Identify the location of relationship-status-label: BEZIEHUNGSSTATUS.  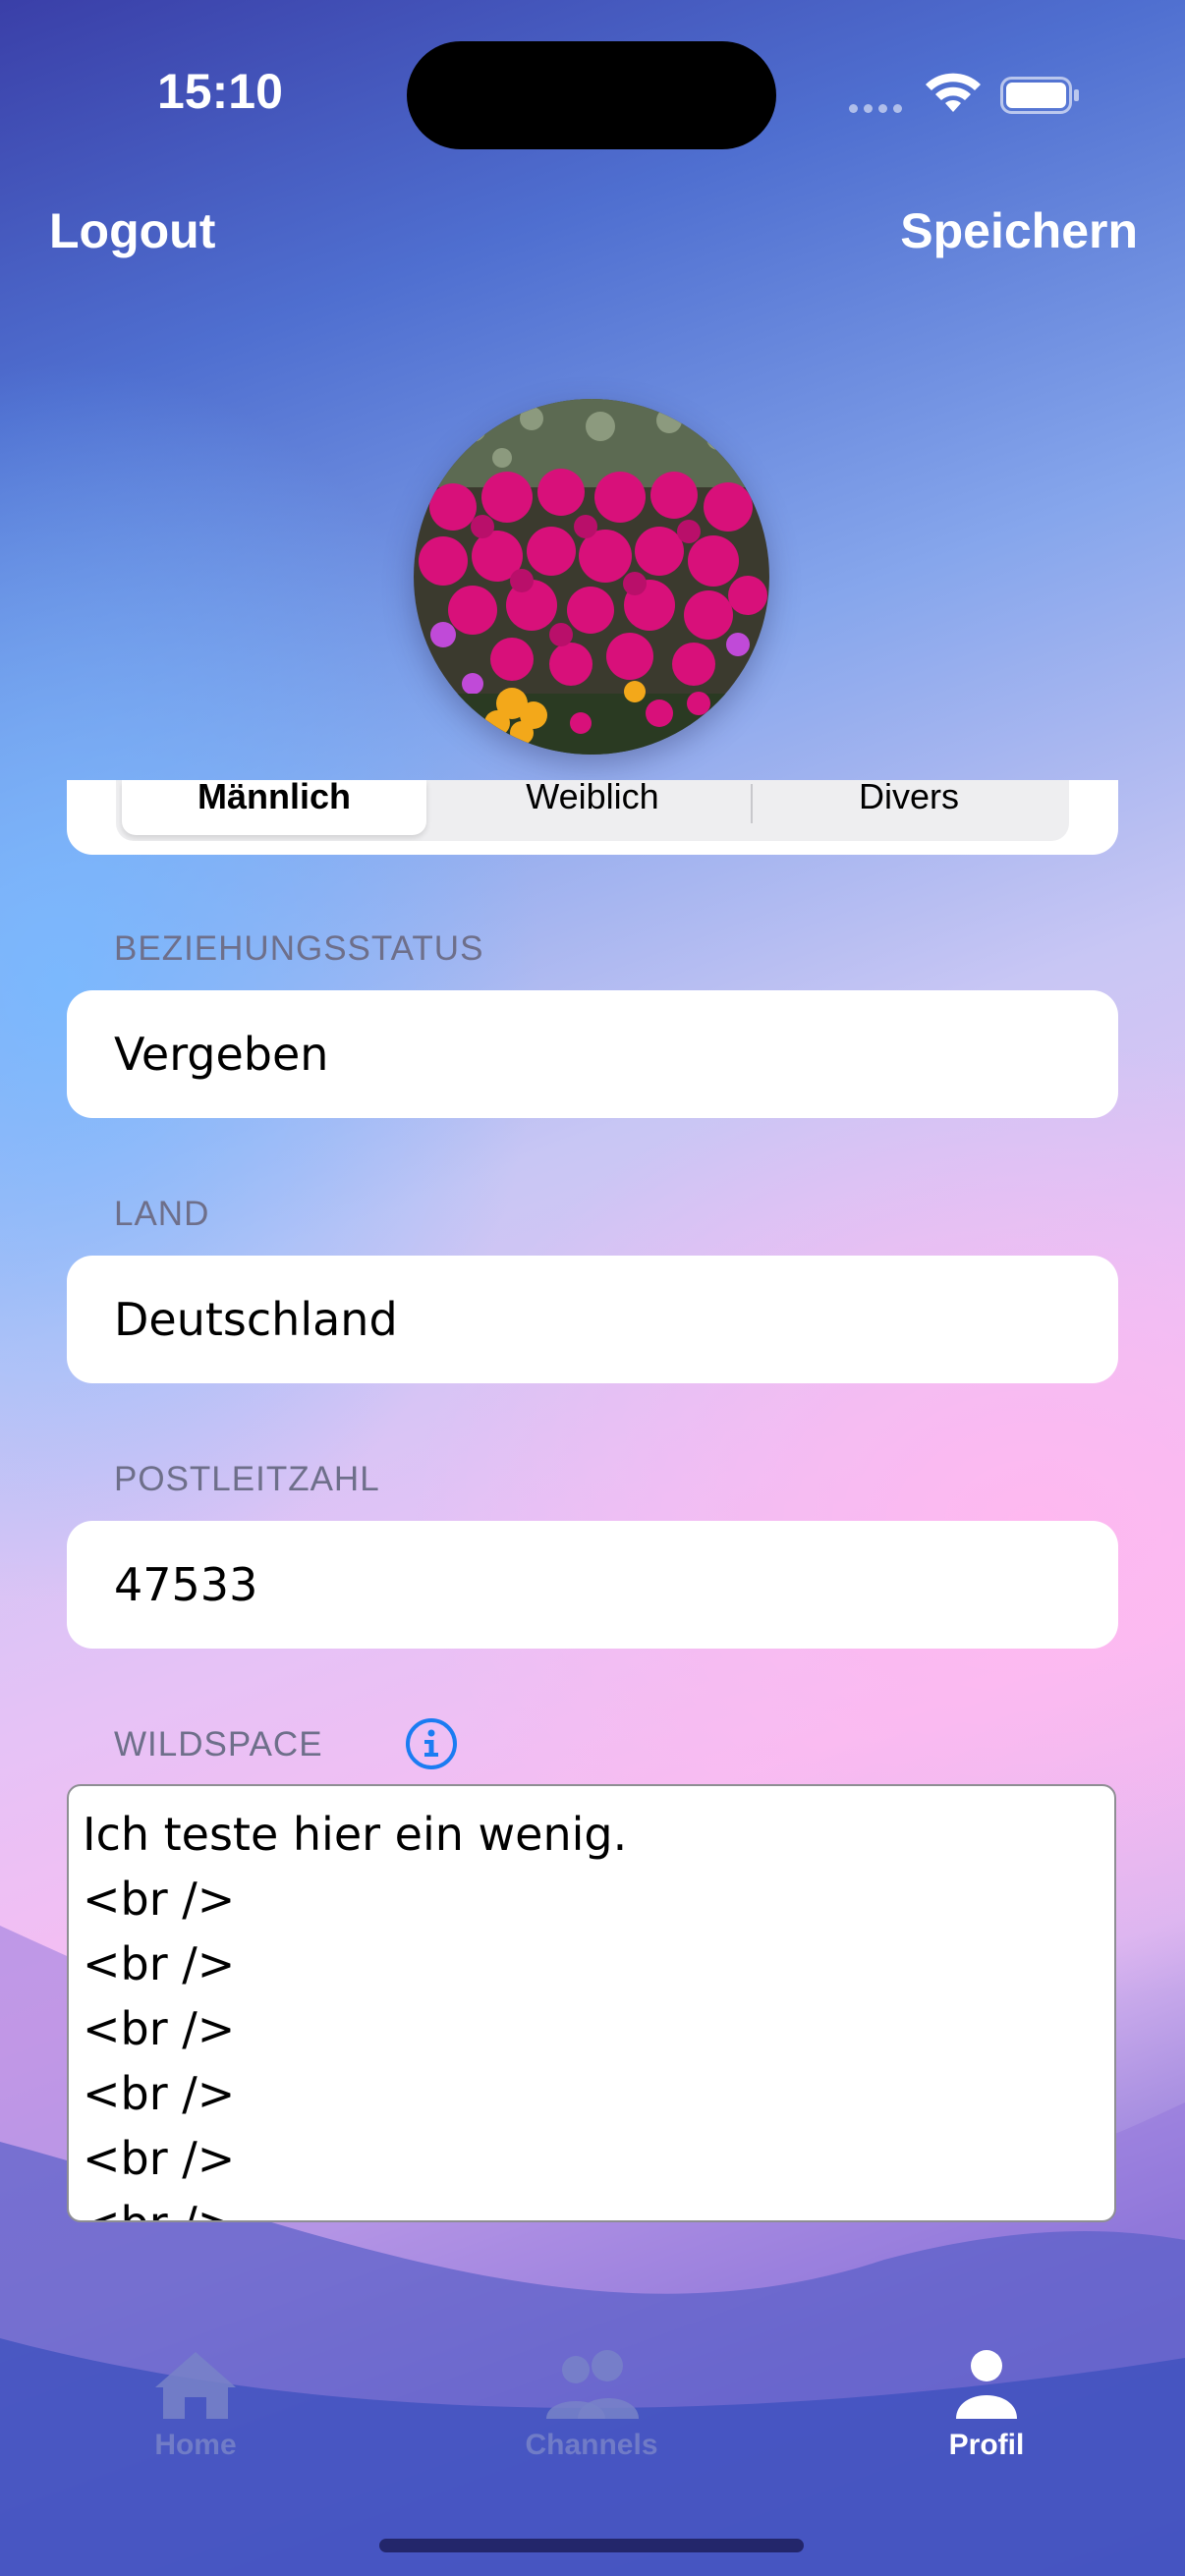
(299, 948).